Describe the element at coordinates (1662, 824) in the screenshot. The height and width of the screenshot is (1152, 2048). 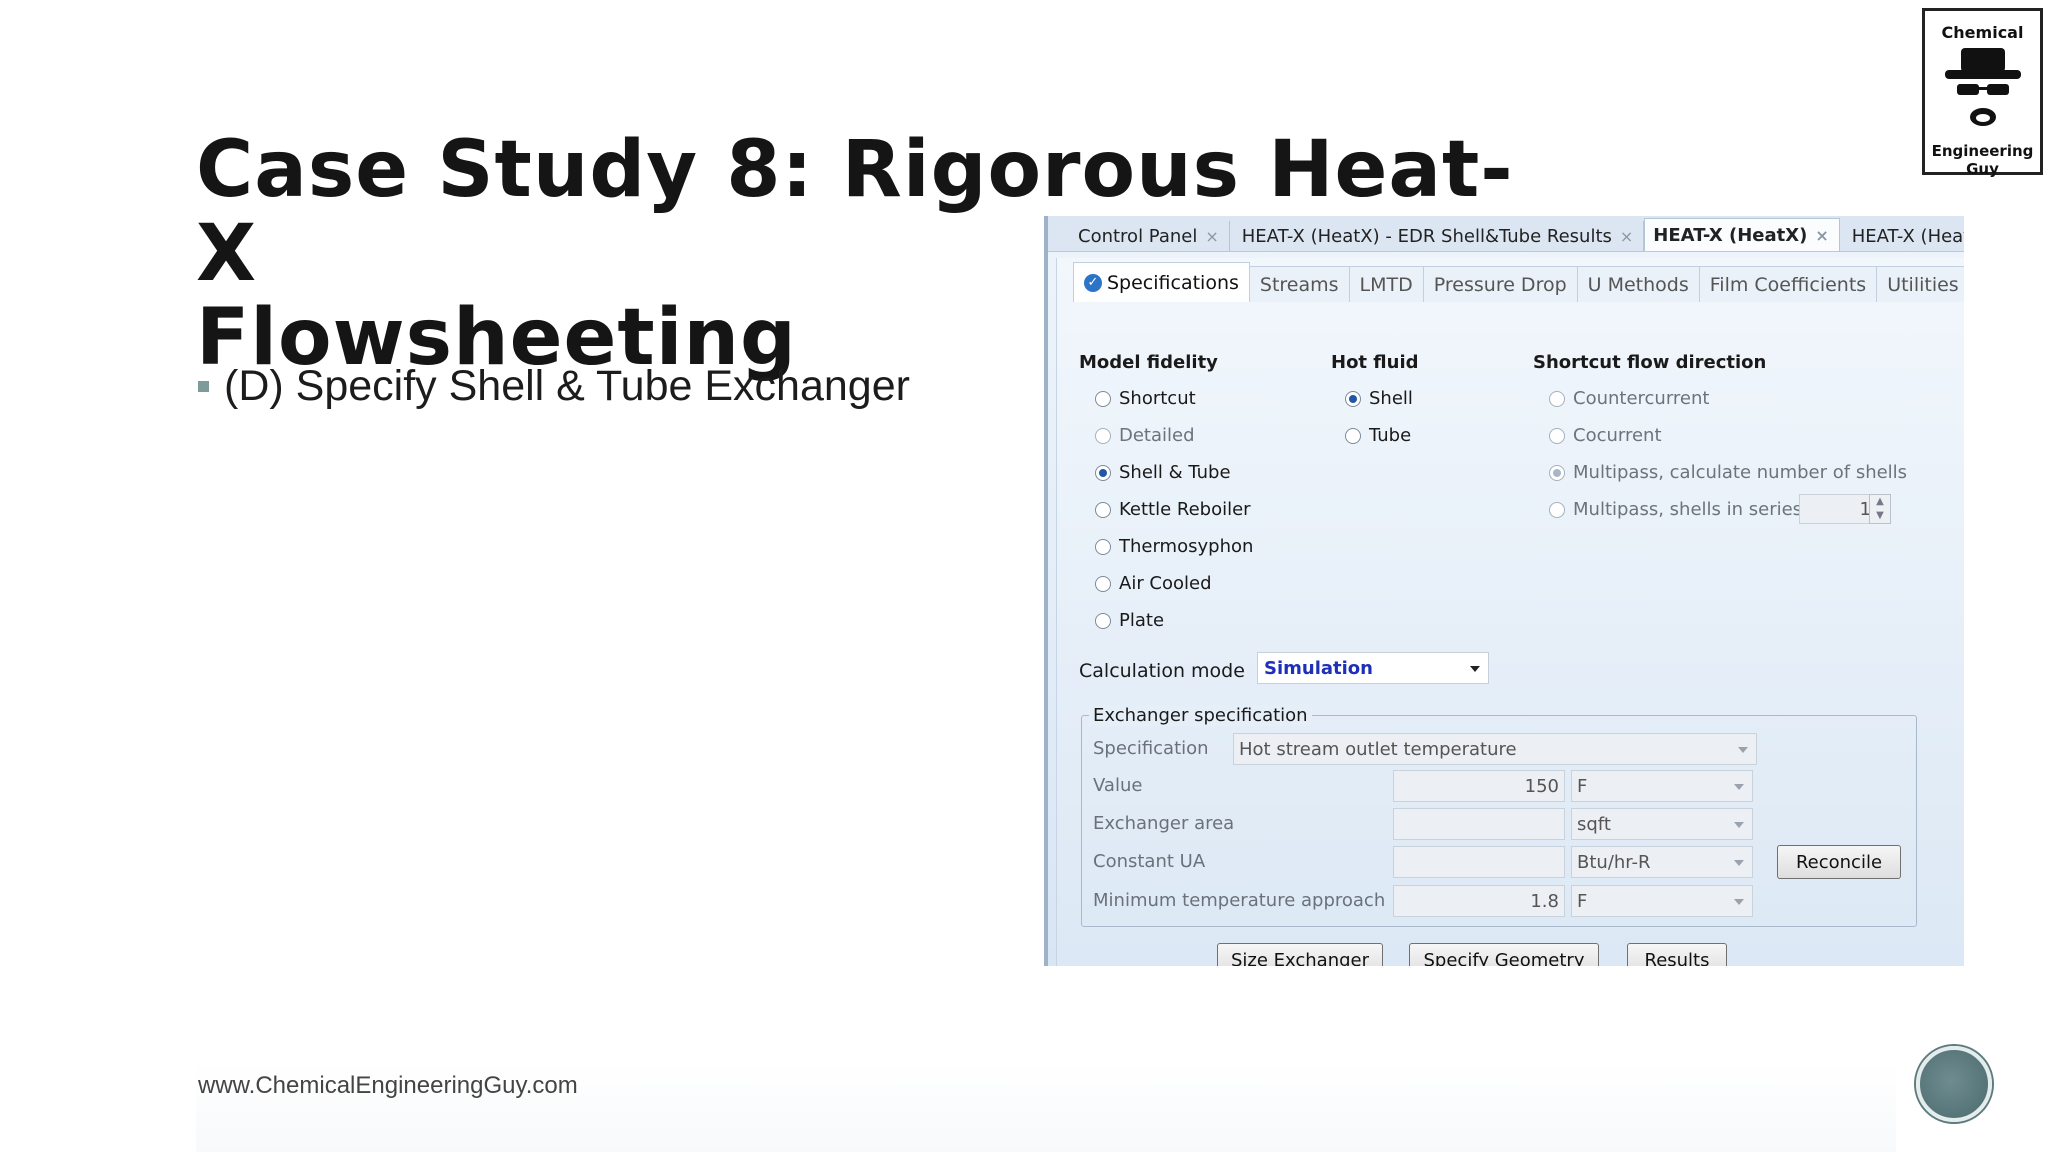
I see `area-unit-select: sqft` at that location.